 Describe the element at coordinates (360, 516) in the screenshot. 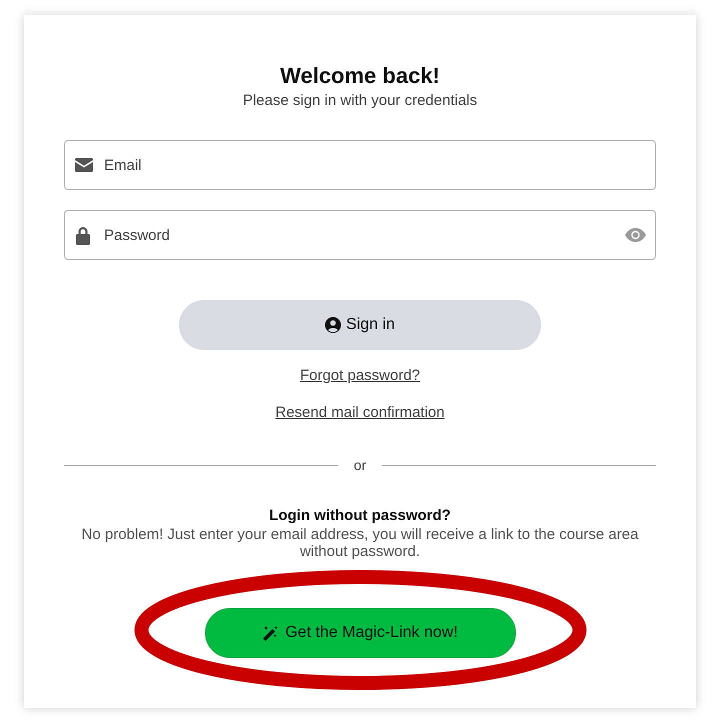

I see `passwordless-heading: Login without password?` at that location.